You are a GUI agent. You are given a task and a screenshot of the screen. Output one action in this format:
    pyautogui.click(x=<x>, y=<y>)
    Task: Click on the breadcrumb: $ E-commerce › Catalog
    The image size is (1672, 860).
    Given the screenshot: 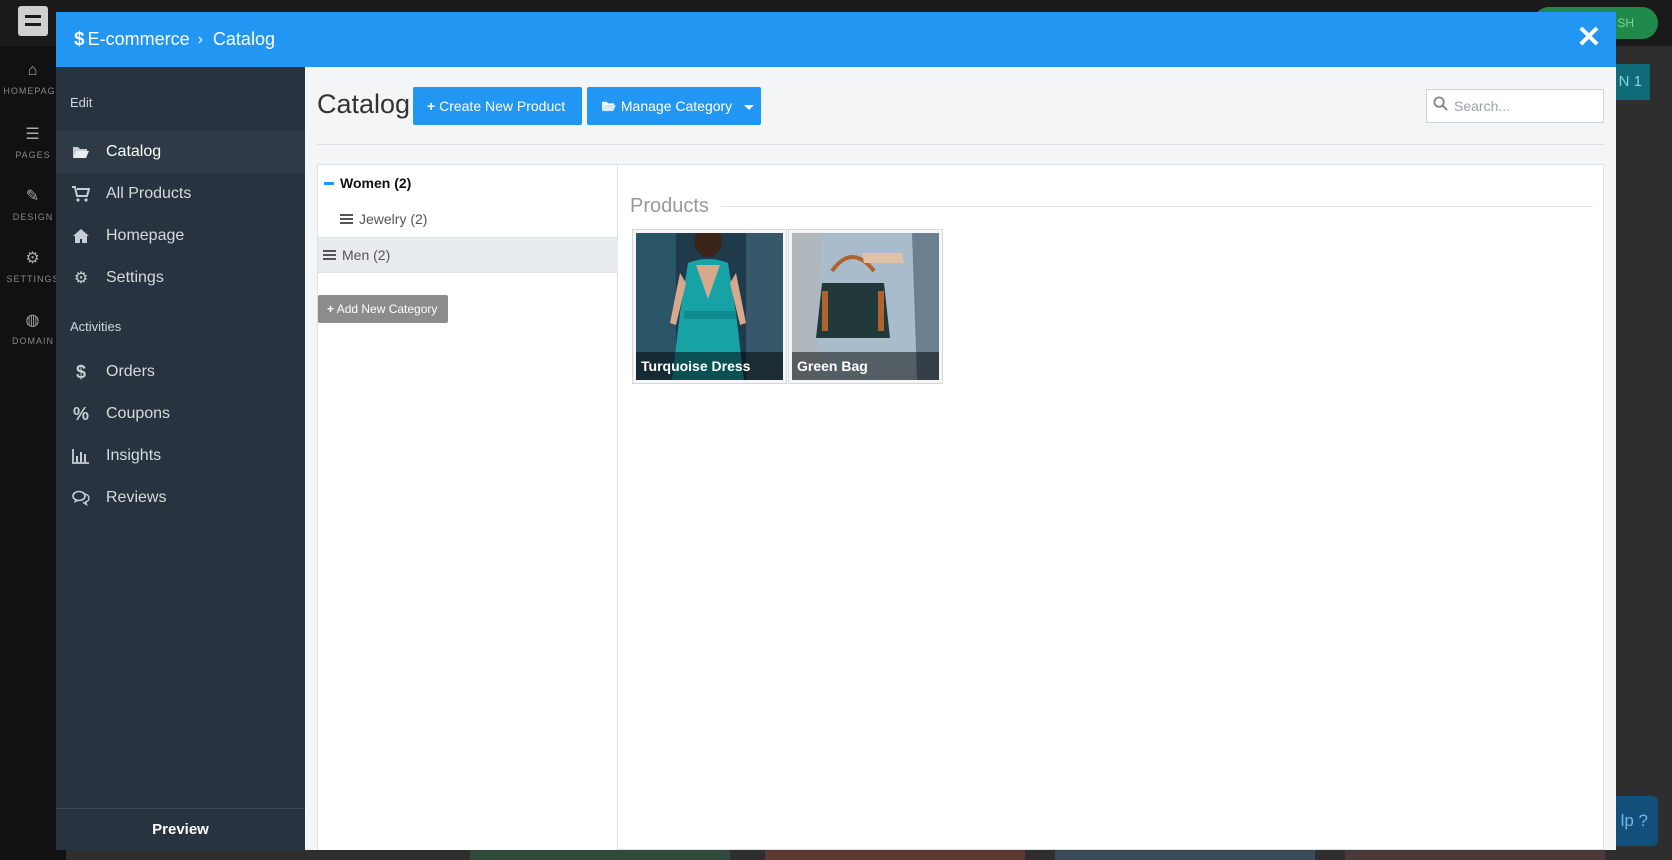 What is the action you would take?
    pyautogui.click(x=174, y=39)
    